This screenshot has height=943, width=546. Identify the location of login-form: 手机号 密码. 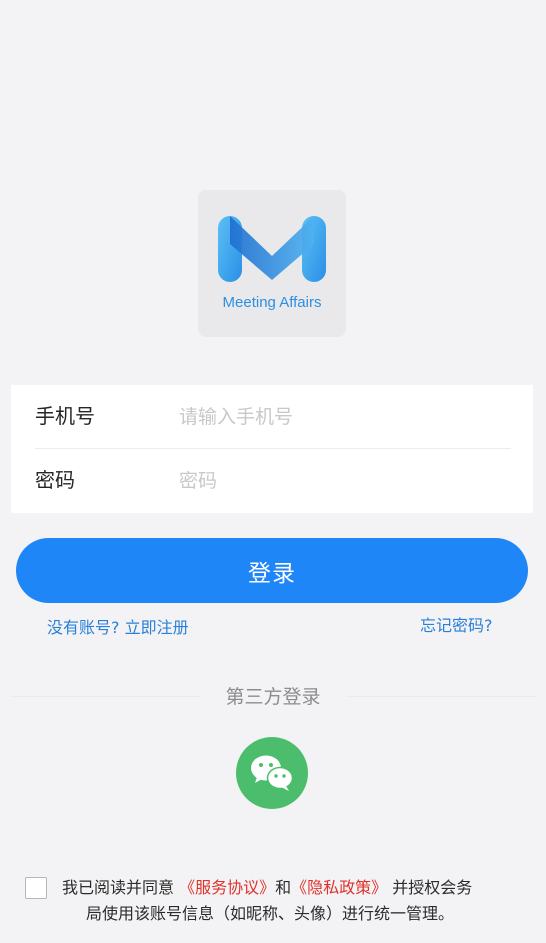
(272, 449).